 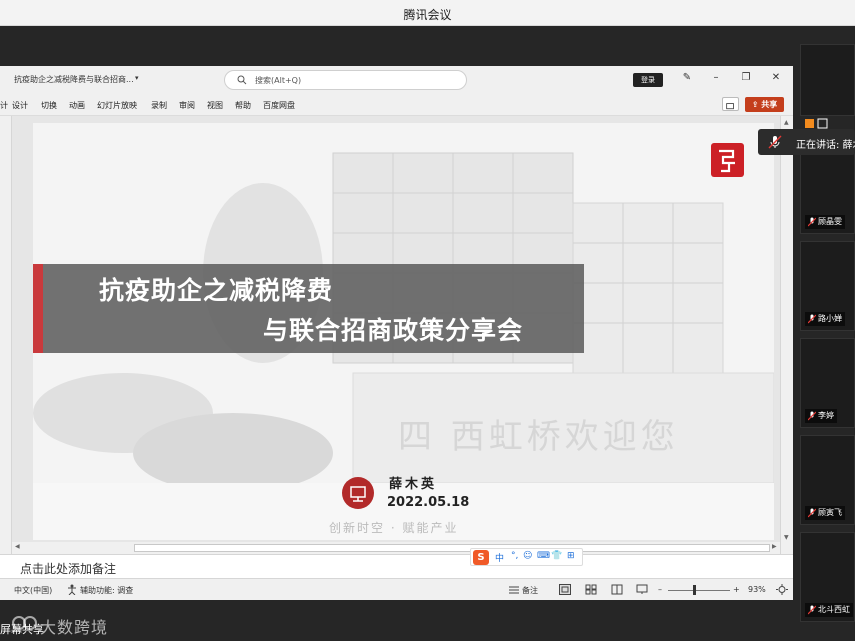 I want to click on participant-name: 李婷, so click(x=821, y=416).